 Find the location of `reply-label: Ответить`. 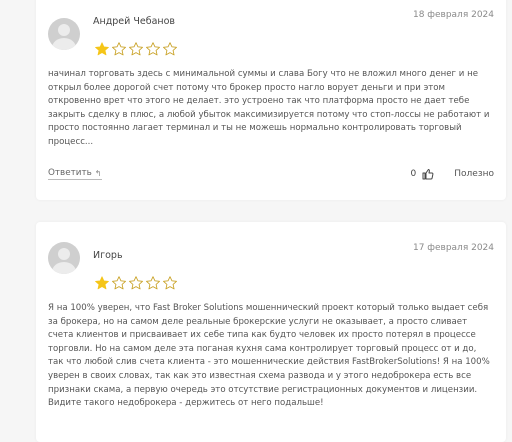

reply-label: Ответить is located at coordinates (70, 173).